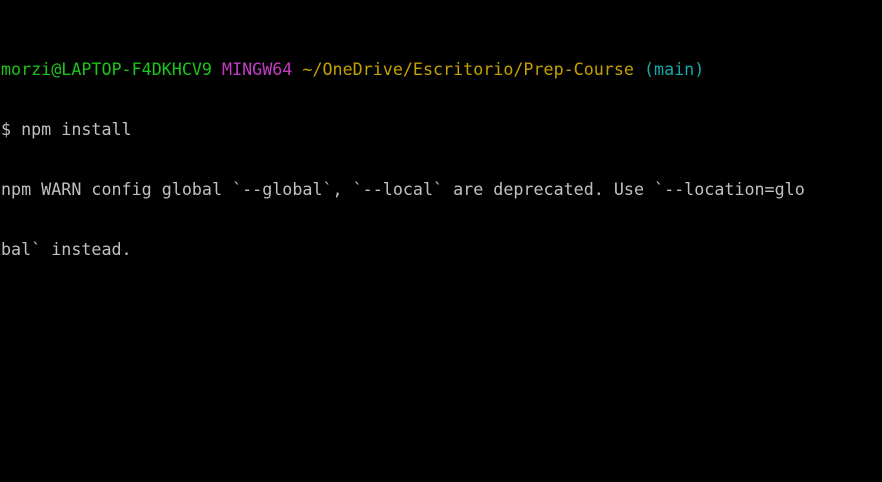  I want to click on output-text: bal` instead., so click(66, 249).